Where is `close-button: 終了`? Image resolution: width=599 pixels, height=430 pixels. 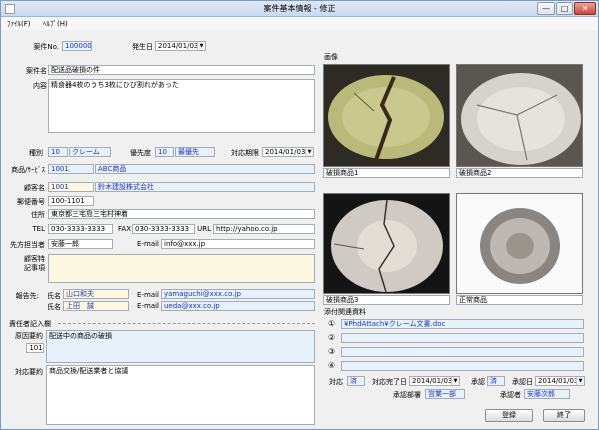
close-button: 終了 is located at coordinates (564, 415).